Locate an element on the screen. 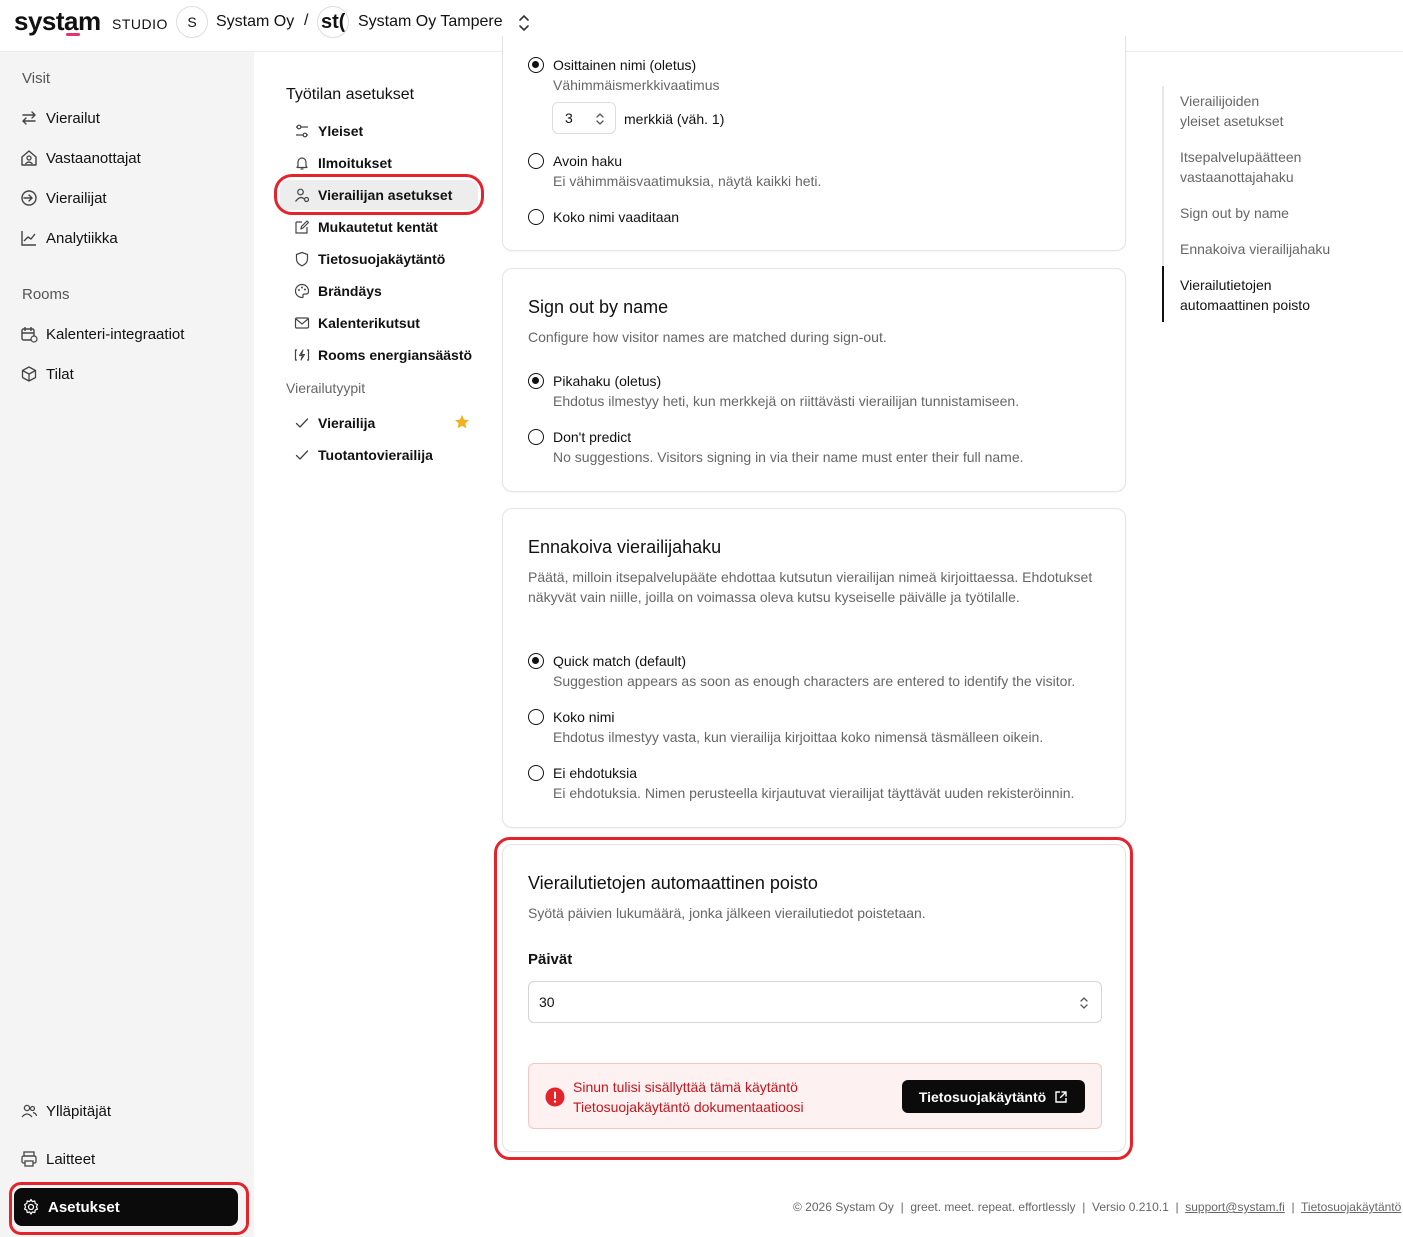 The width and height of the screenshot is (1403, 1237). days-value: 30 is located at coordinates (547, 1002).